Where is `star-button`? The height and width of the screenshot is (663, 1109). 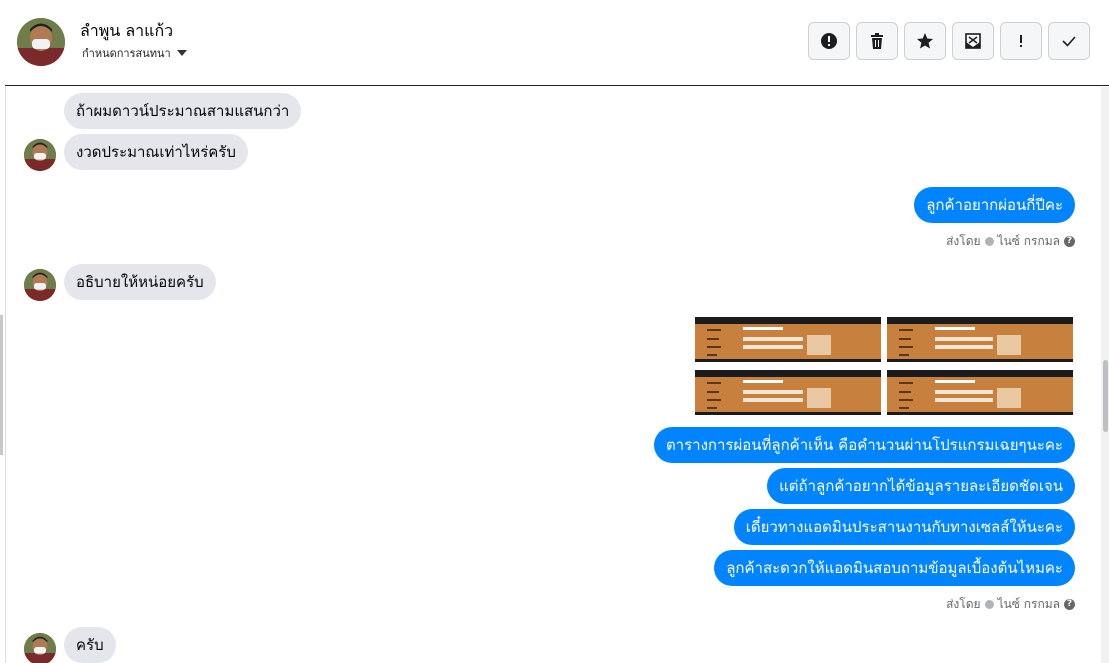 star-button is located at coordinates (925, 41).